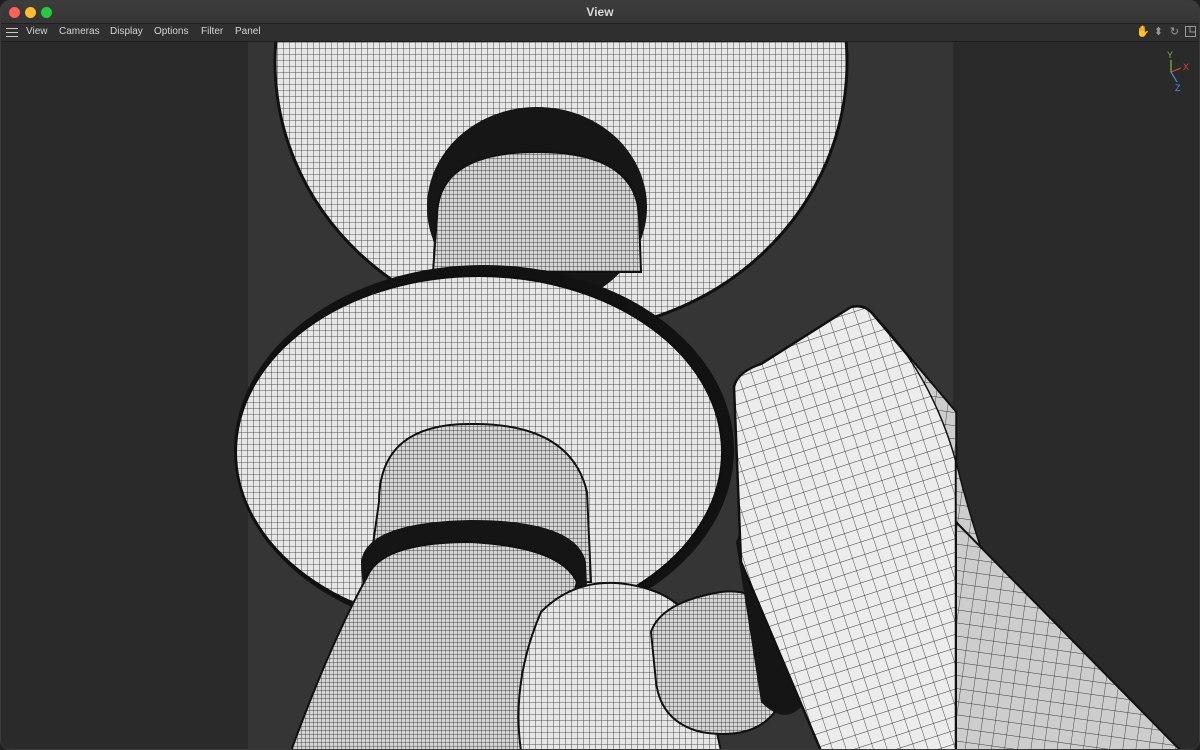  I want to click on move-arrow-icon: ⬍, so click(1158, 32).